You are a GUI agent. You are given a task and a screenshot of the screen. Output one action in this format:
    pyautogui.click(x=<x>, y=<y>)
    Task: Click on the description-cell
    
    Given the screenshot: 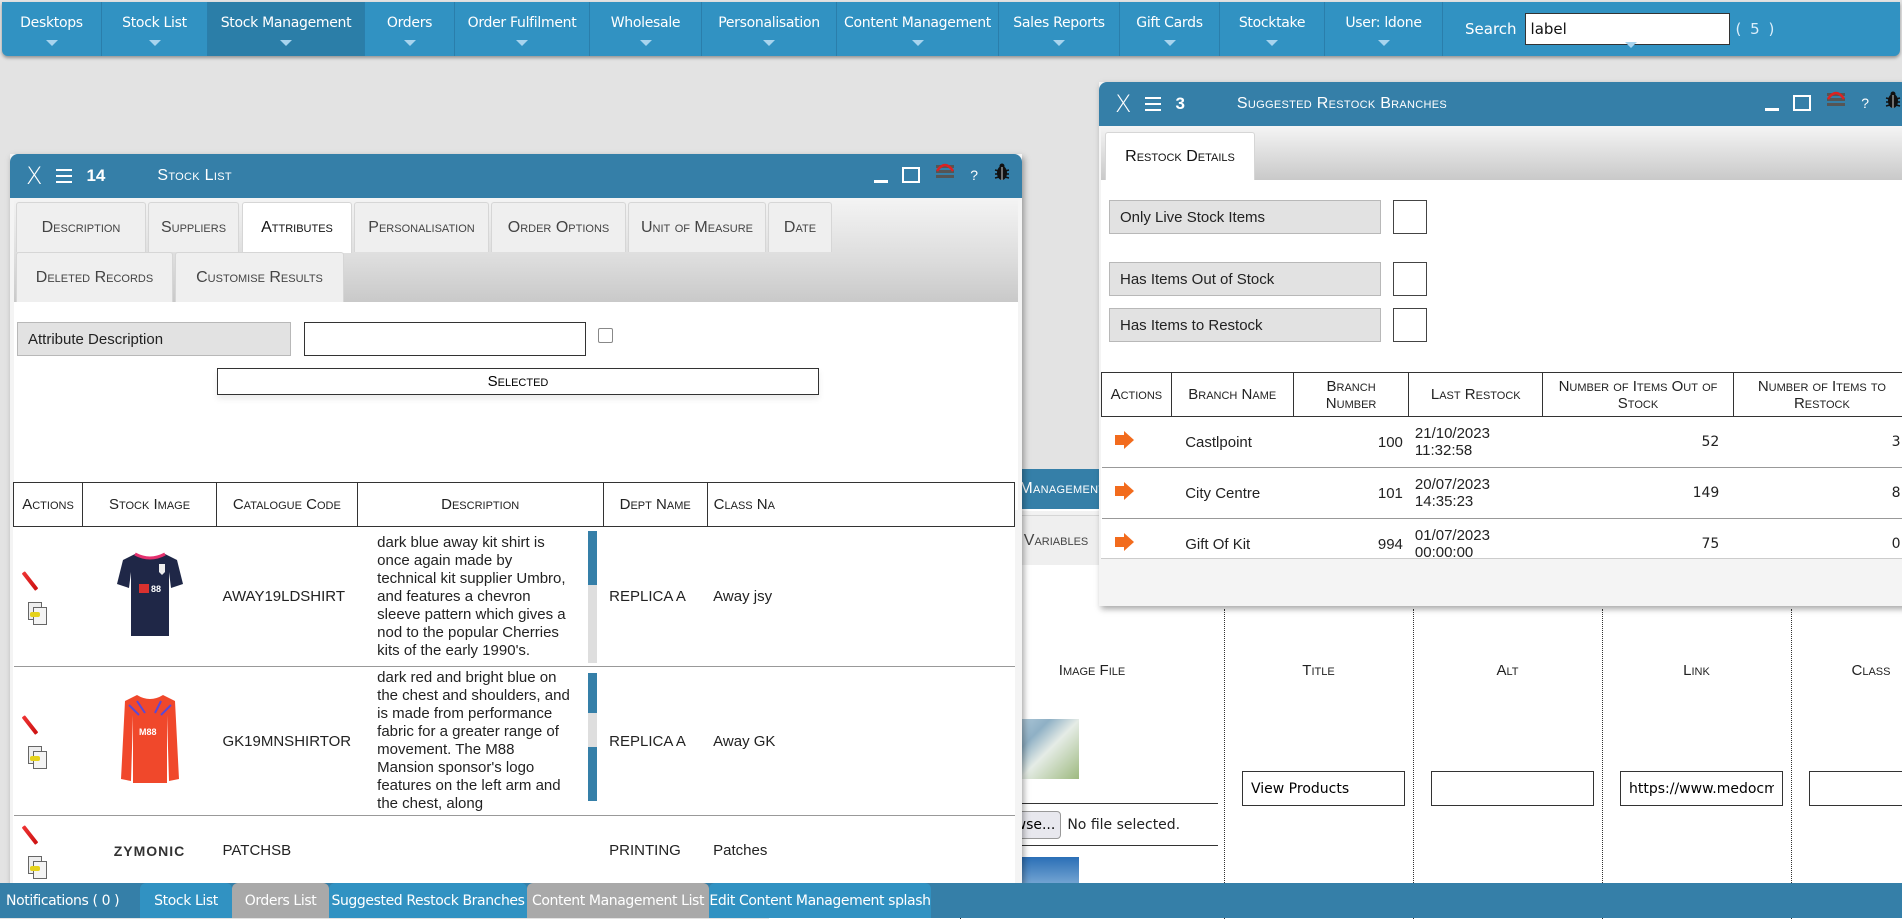 What is the action you would take?
    pyautogui.click(x=480, y=851)
    